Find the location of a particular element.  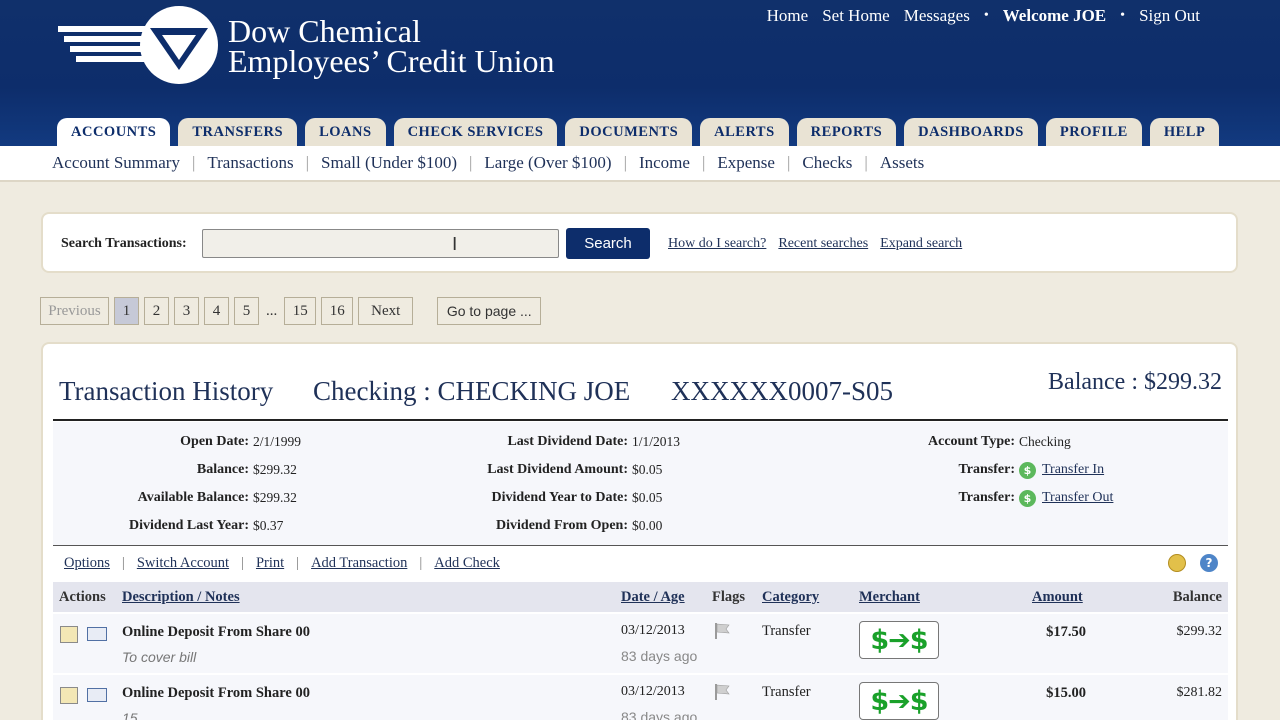

transfer-label: Transfer: is located at coordinates (987, 497).